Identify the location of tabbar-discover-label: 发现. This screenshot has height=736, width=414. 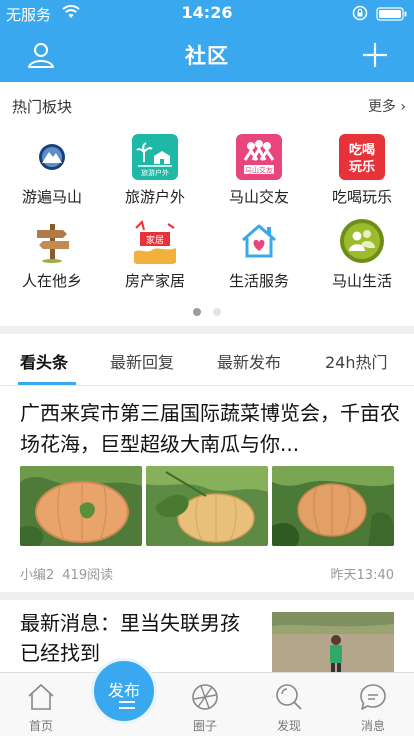
(288, 726).